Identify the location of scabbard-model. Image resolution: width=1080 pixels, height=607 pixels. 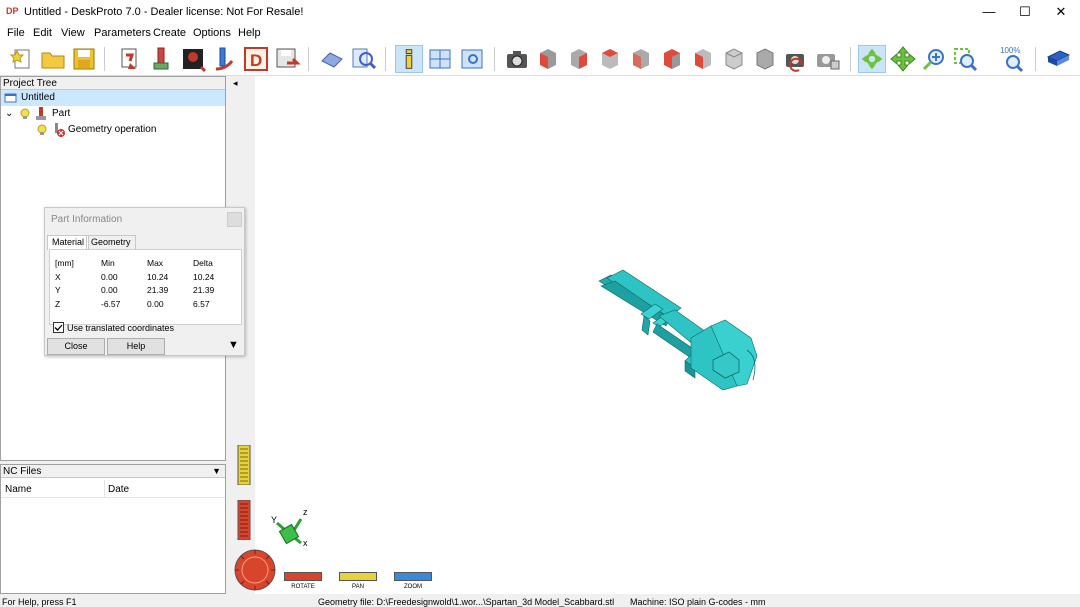
(678, 330).